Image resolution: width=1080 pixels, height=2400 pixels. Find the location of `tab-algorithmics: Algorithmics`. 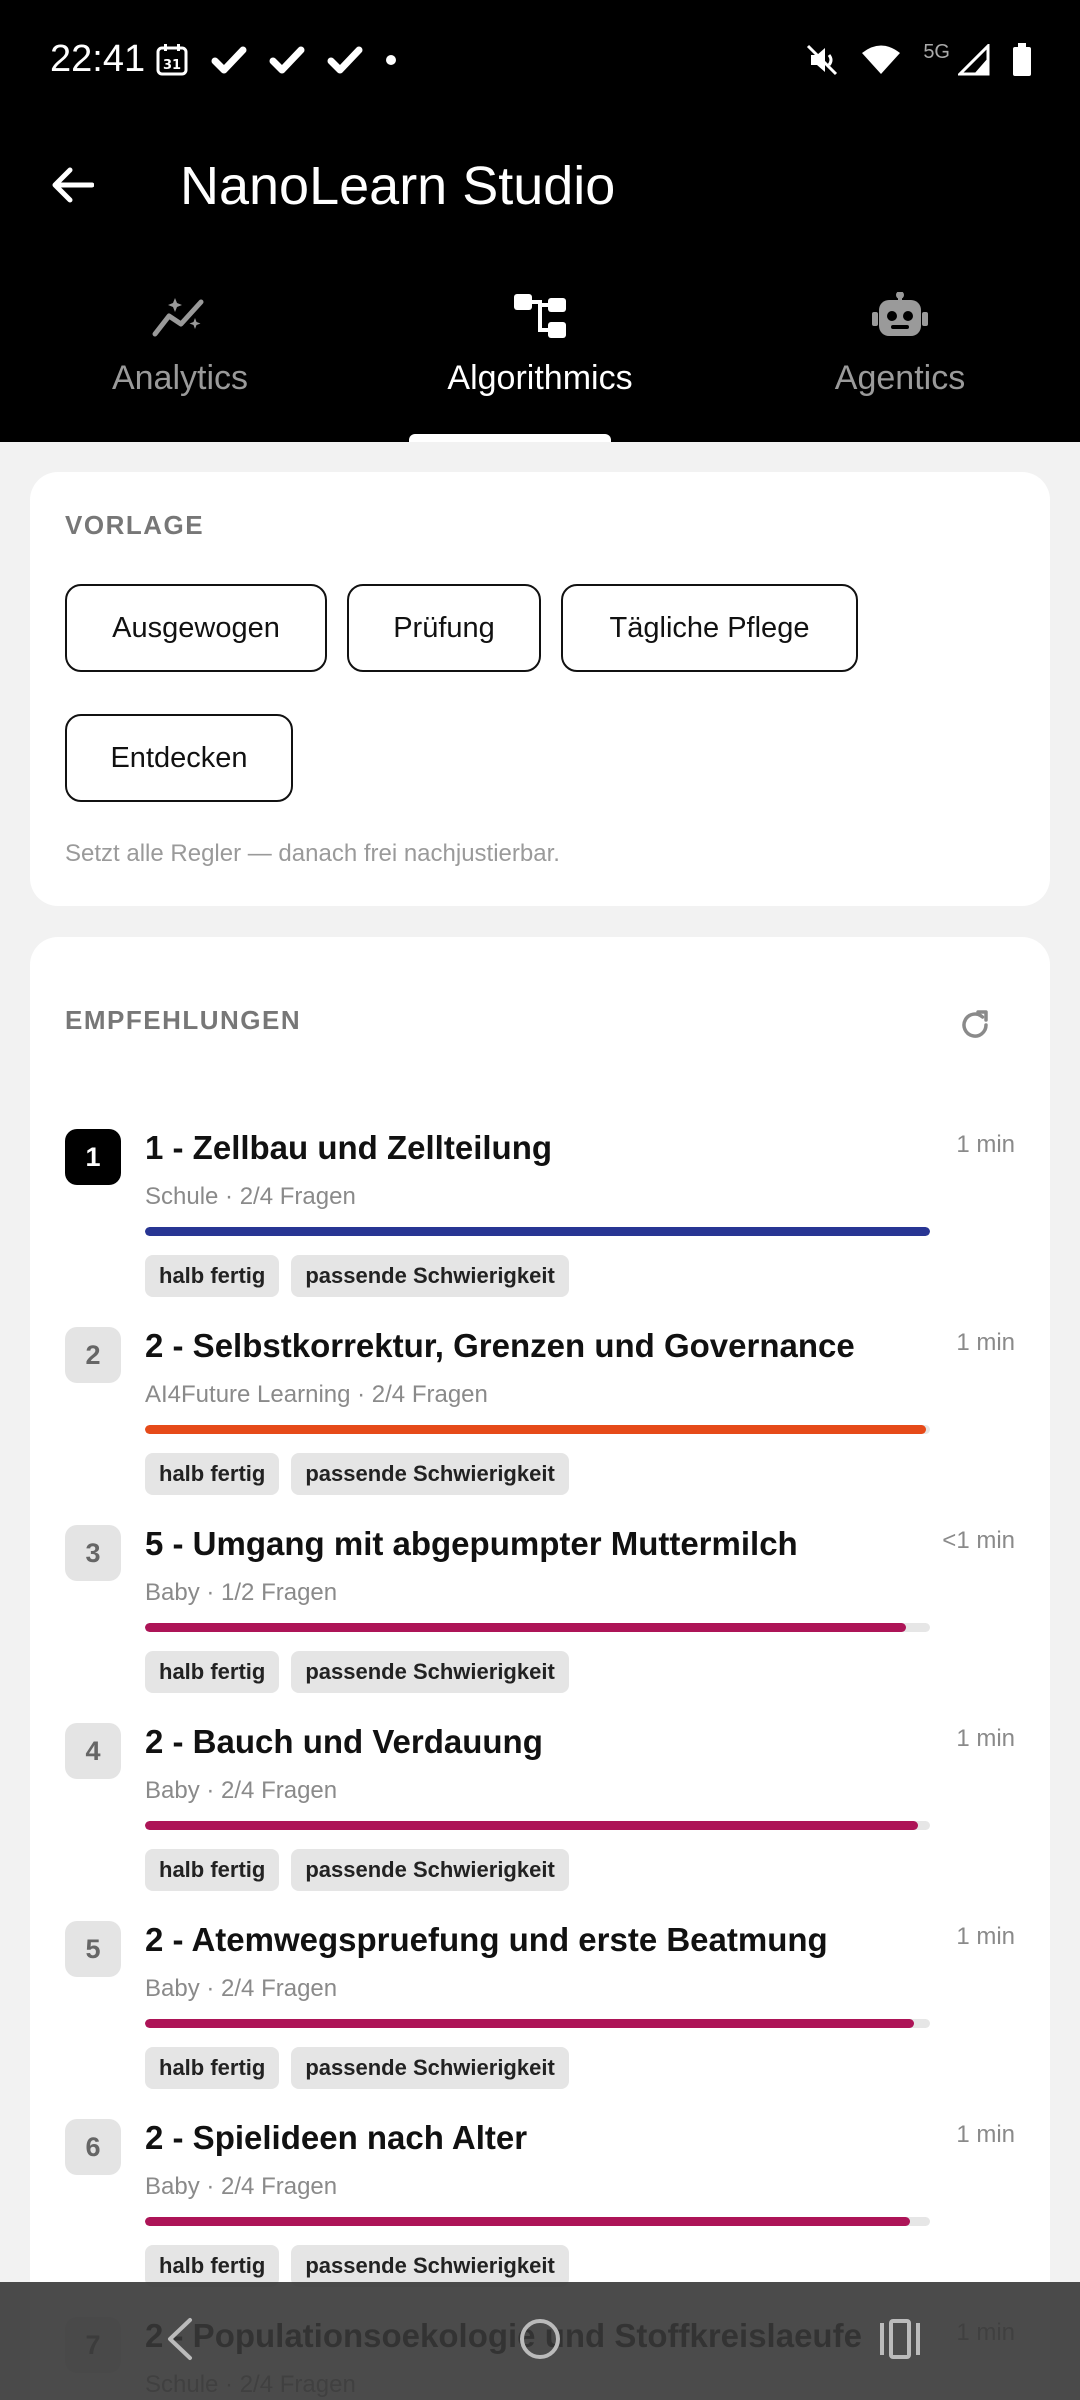

tab-algorithmics: Algorithmics is located at coordinates (540, 346).